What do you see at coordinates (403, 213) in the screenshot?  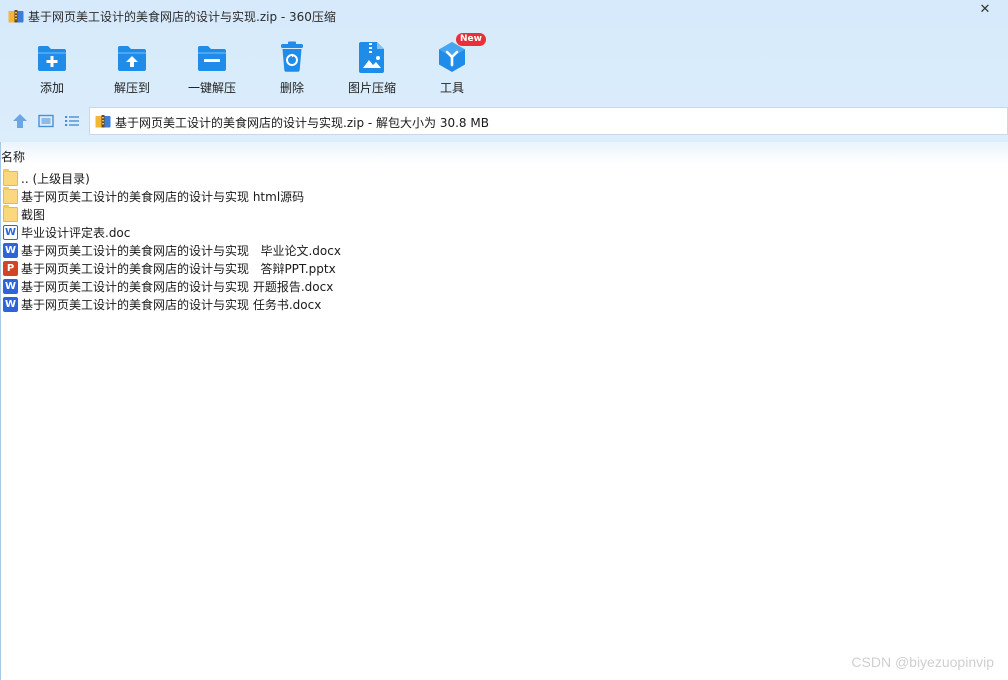 I see `list-item: 截图` at bounding box center [403, 213].